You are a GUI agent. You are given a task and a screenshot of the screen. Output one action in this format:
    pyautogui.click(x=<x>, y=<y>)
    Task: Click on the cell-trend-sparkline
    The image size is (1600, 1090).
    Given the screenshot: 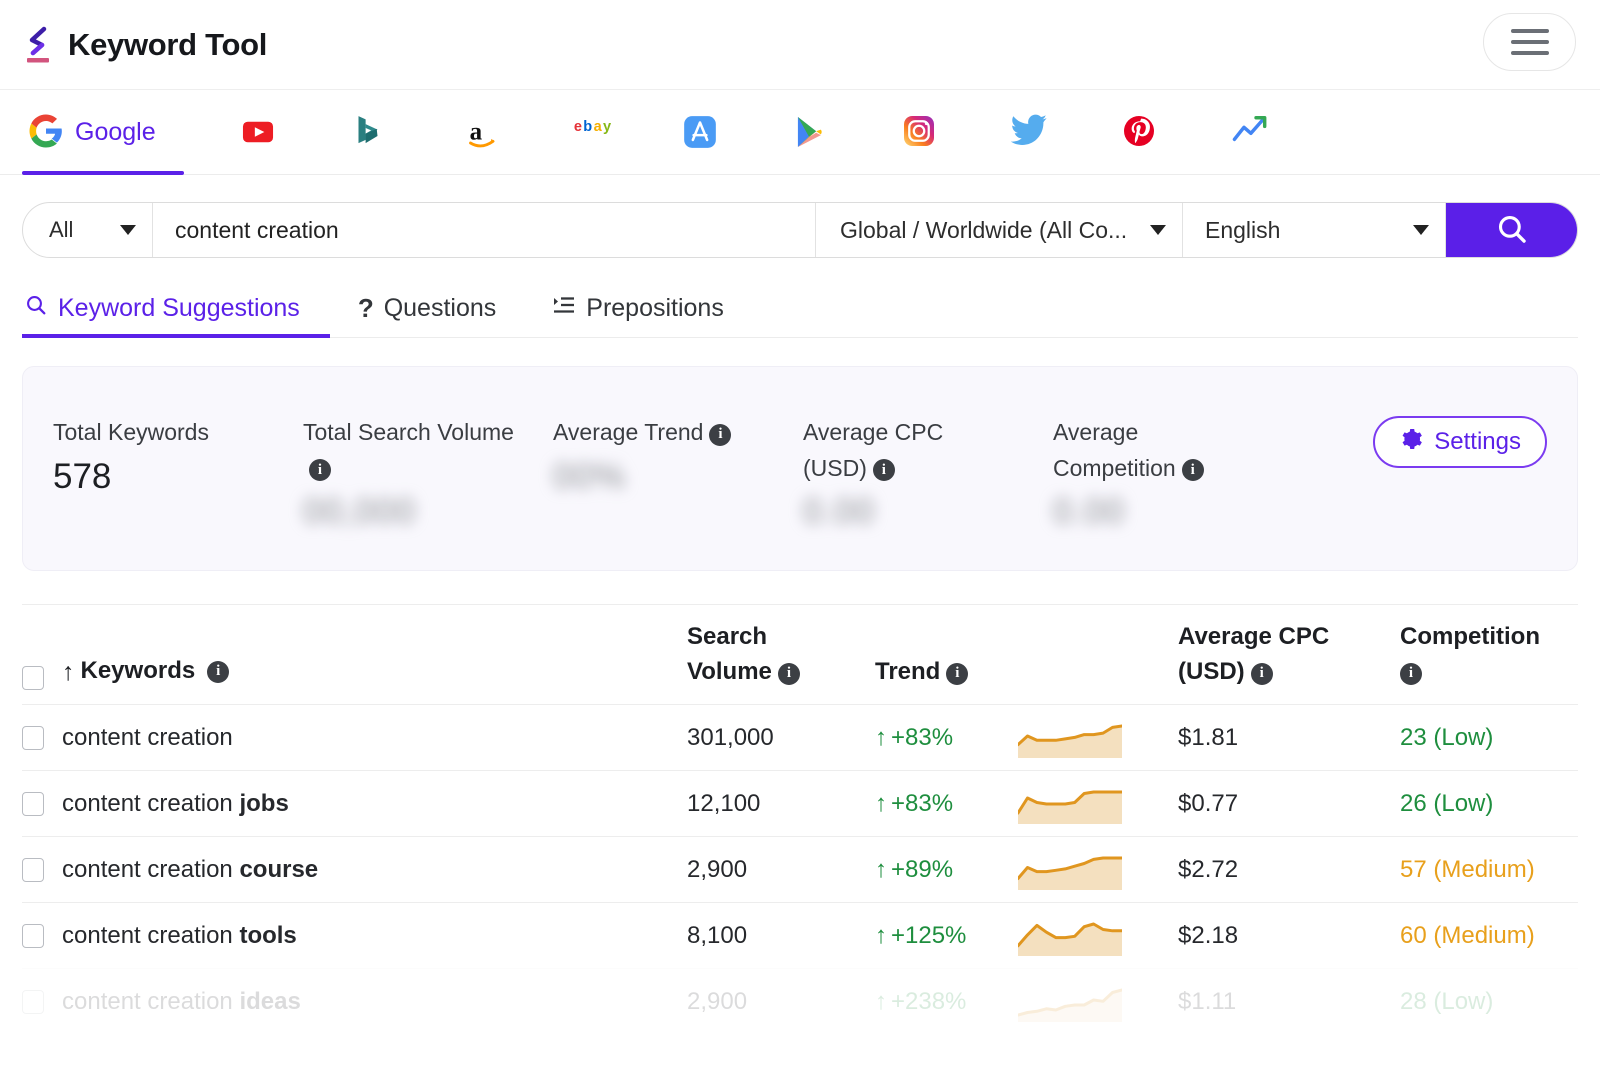 What is the action you would take?
    pyautogui.click(x=1098, y=870)
    